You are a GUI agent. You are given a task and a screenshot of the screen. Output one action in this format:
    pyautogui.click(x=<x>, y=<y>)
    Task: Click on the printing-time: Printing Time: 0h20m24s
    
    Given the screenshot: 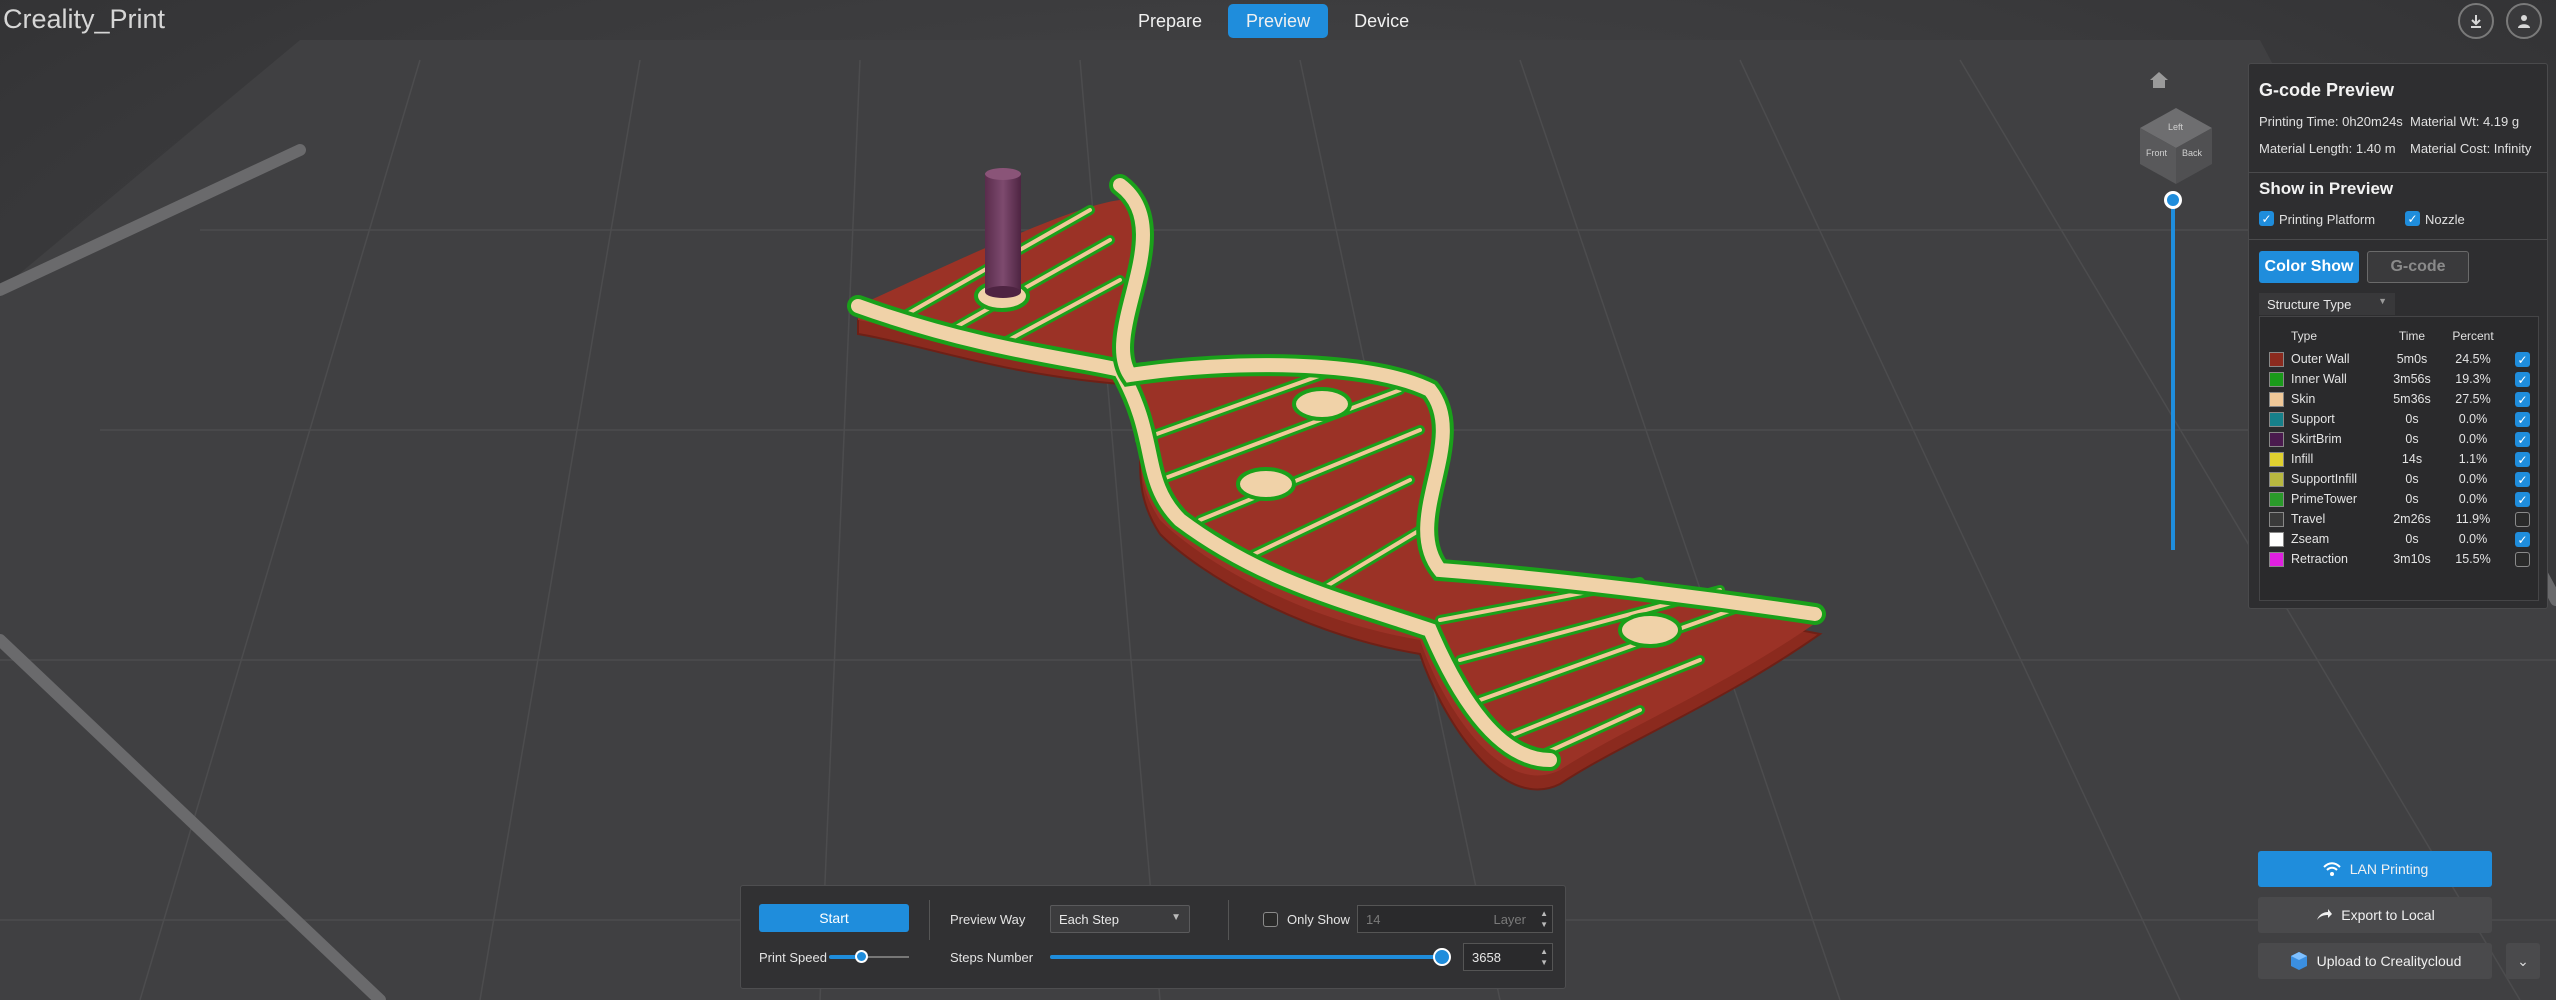 What is the action you would take?
    pyautogui.click(x=2331, y=121)
    